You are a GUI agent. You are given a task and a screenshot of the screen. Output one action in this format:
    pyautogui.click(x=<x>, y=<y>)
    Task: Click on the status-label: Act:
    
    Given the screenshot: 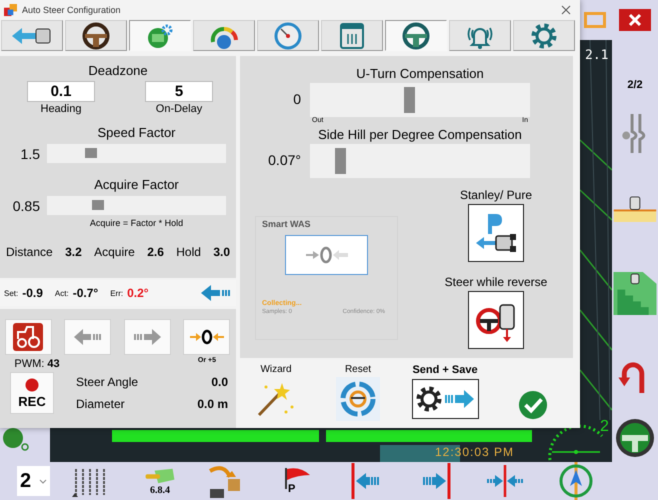 What is the action you would take?
    pyautogui.click(x=61, y=293)
    